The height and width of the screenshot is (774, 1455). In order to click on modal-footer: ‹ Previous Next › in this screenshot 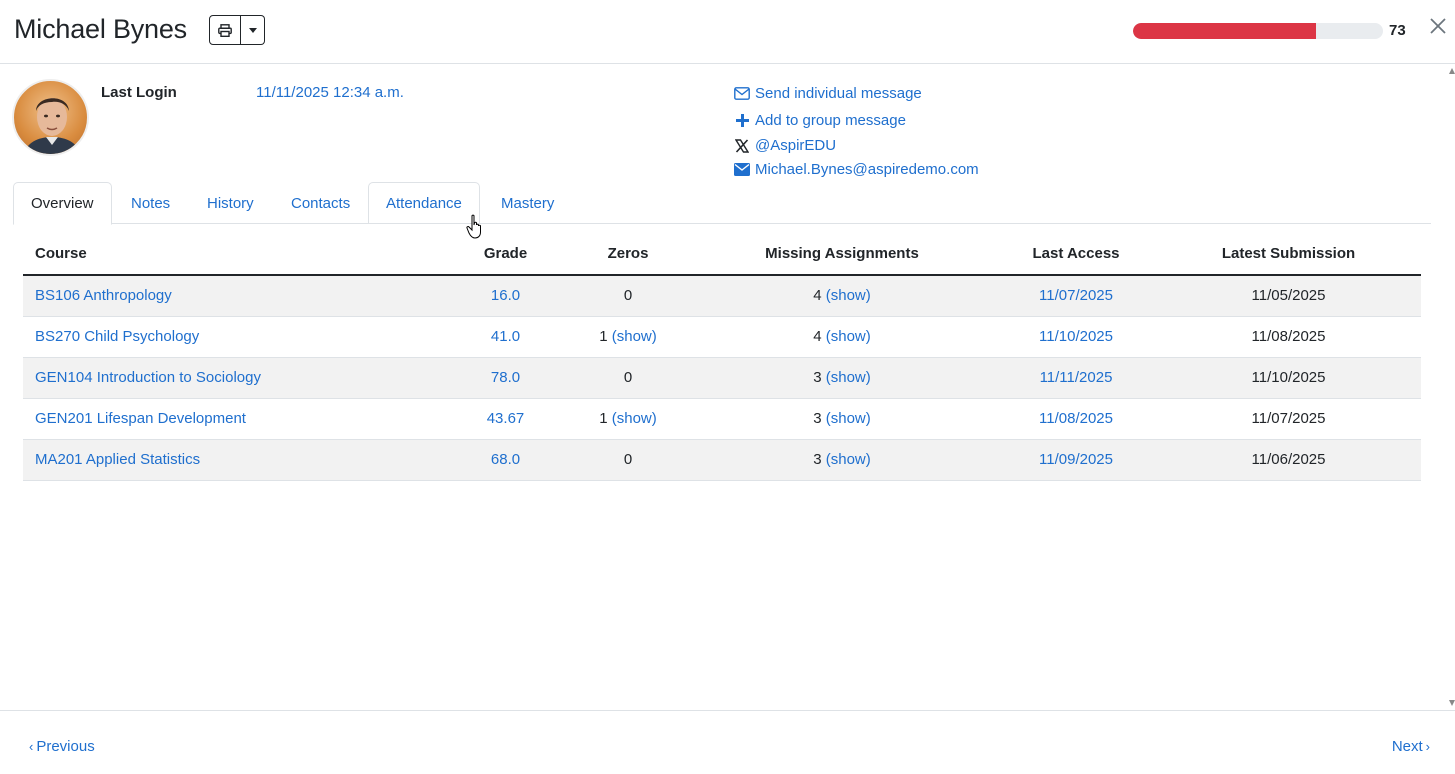, I will do `click(727, 742)`.